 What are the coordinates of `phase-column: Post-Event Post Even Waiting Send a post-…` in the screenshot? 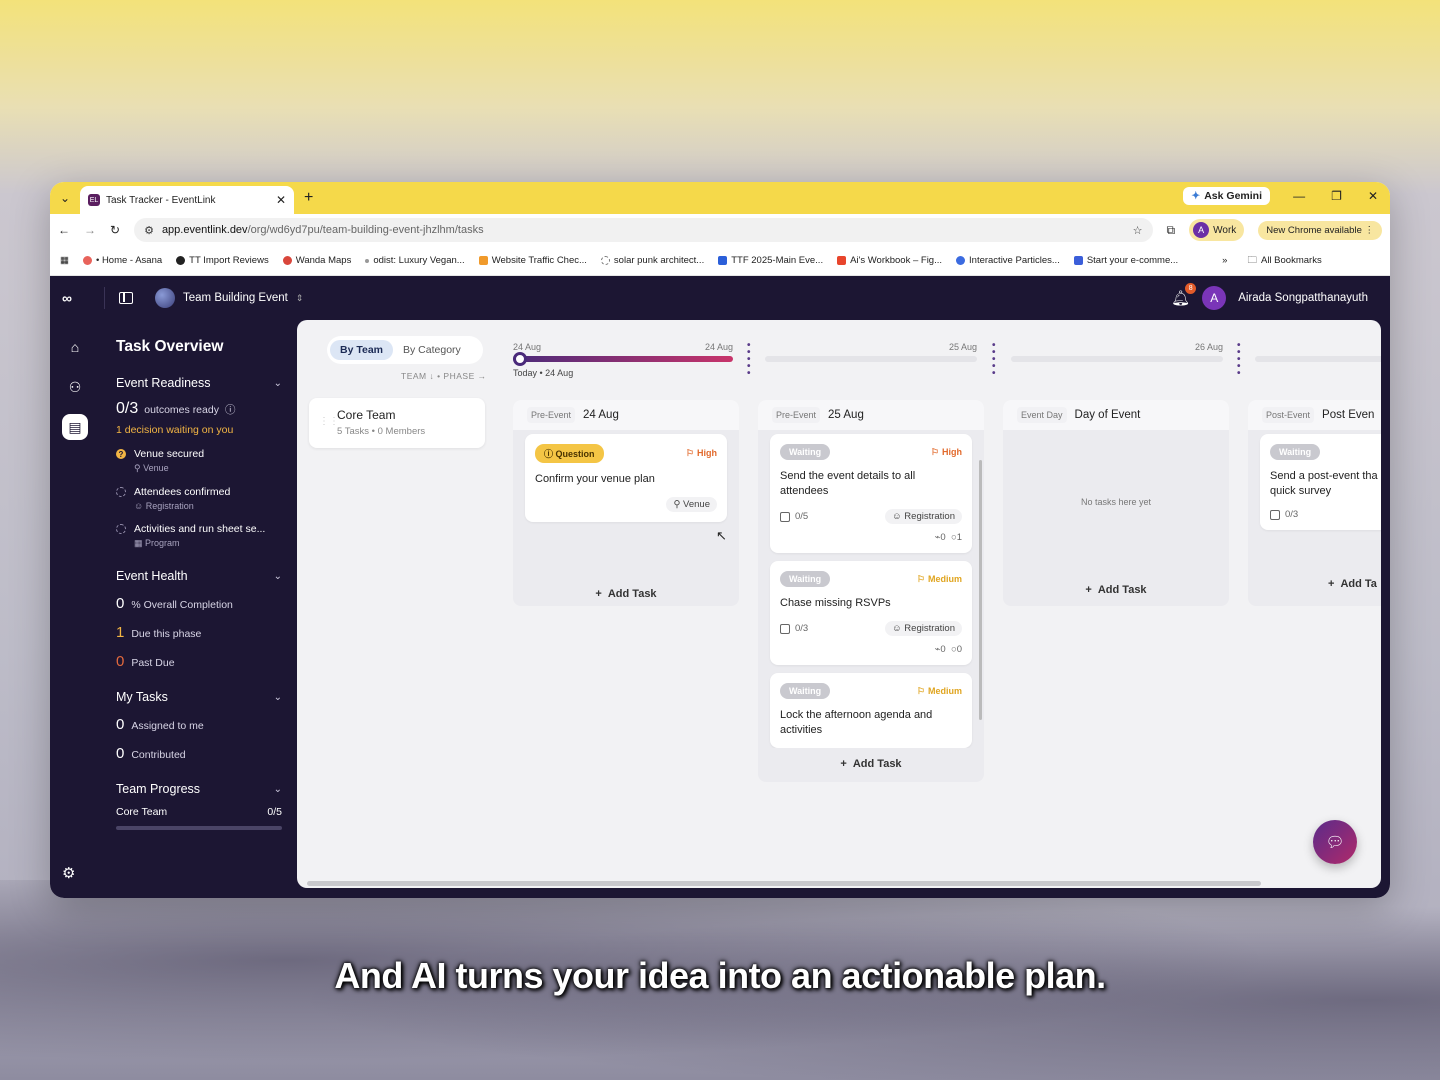 It's located at (1314, 503).